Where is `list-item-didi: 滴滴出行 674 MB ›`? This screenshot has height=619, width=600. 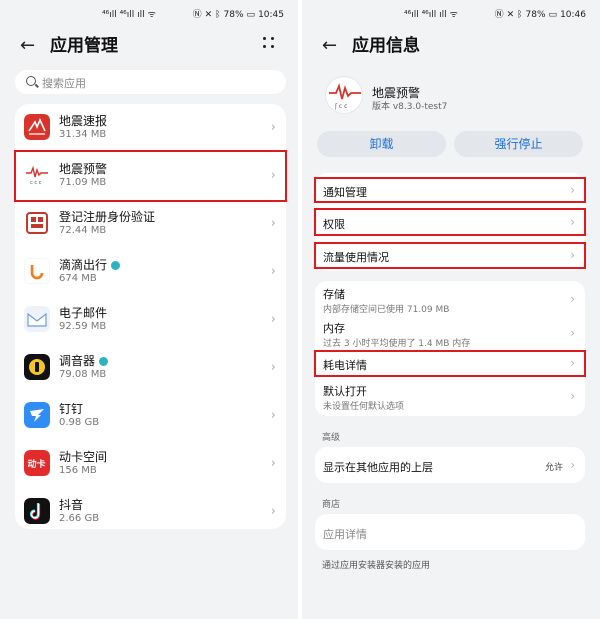 list-item-didi: 滴滴出行 674 MB › is located at coordinates (150, 272).